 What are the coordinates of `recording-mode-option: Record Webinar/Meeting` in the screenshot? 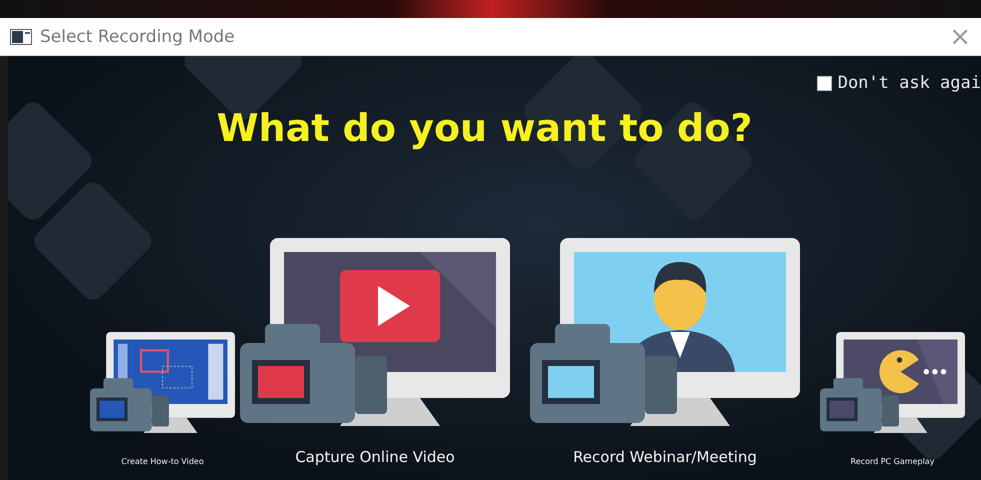 It's located at (665, 352).